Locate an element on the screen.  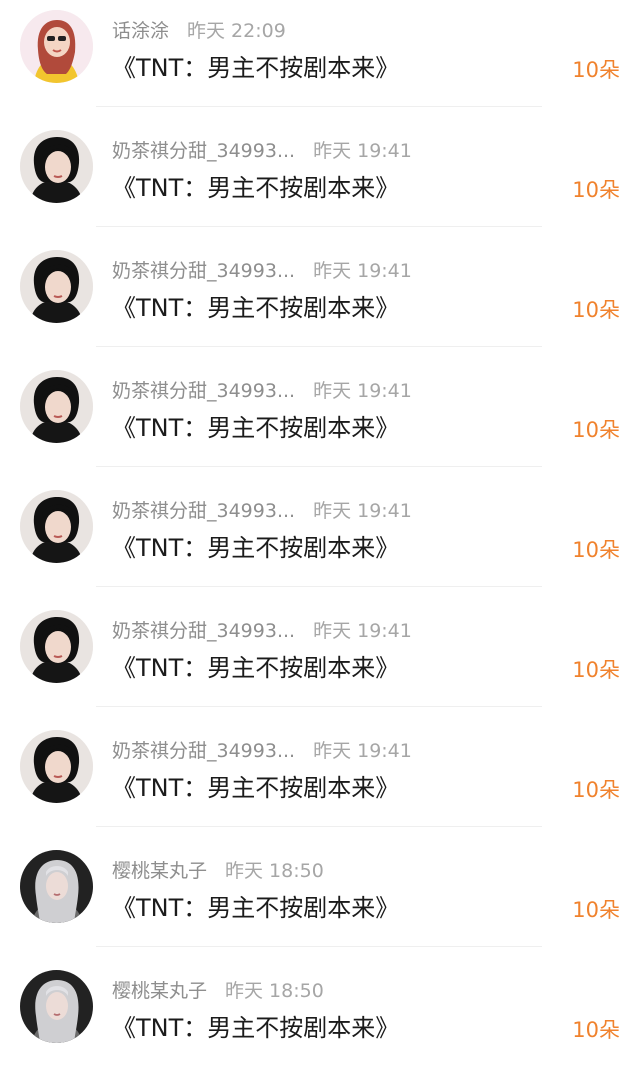
list-item: 话涂涂 昨天 22:09 《TNT：男主不按剧本来》 10朵 is located at coordinates (320, 53).